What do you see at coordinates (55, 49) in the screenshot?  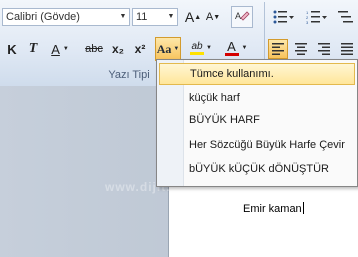 I see `underline-label: A` at bounding box center [55, 49].